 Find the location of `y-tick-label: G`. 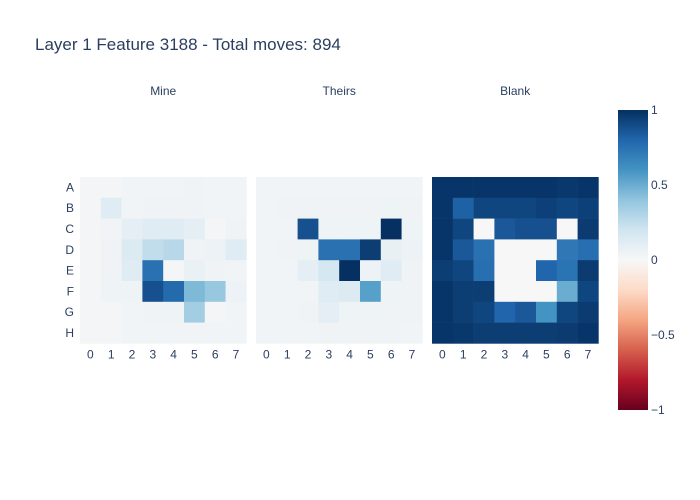

y-tick-label: G is located at coordinates (69, 312).